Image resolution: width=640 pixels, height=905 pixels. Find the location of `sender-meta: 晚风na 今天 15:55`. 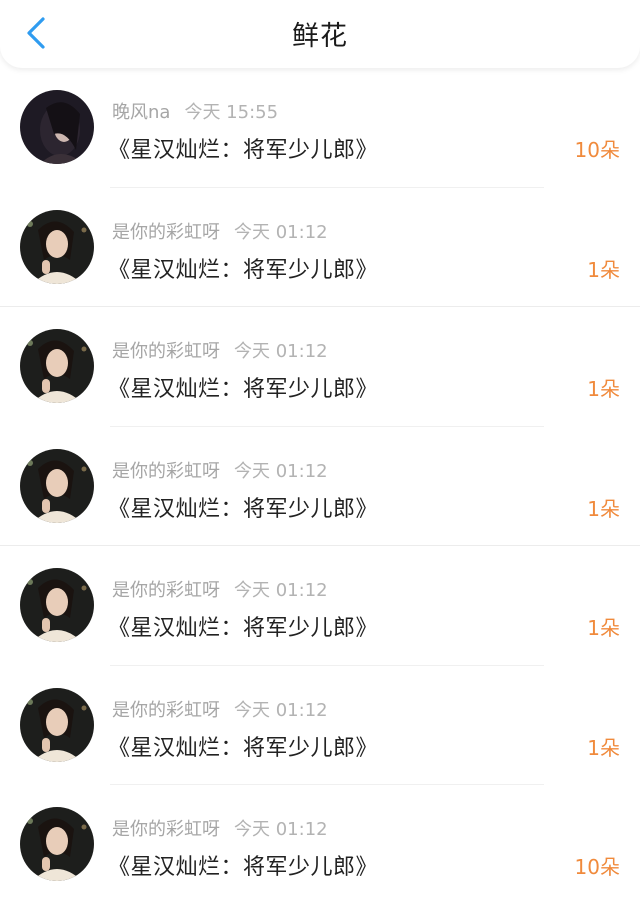

sender-meta: 晚风na 今天 15:55 is located at coordinates (195, 111).